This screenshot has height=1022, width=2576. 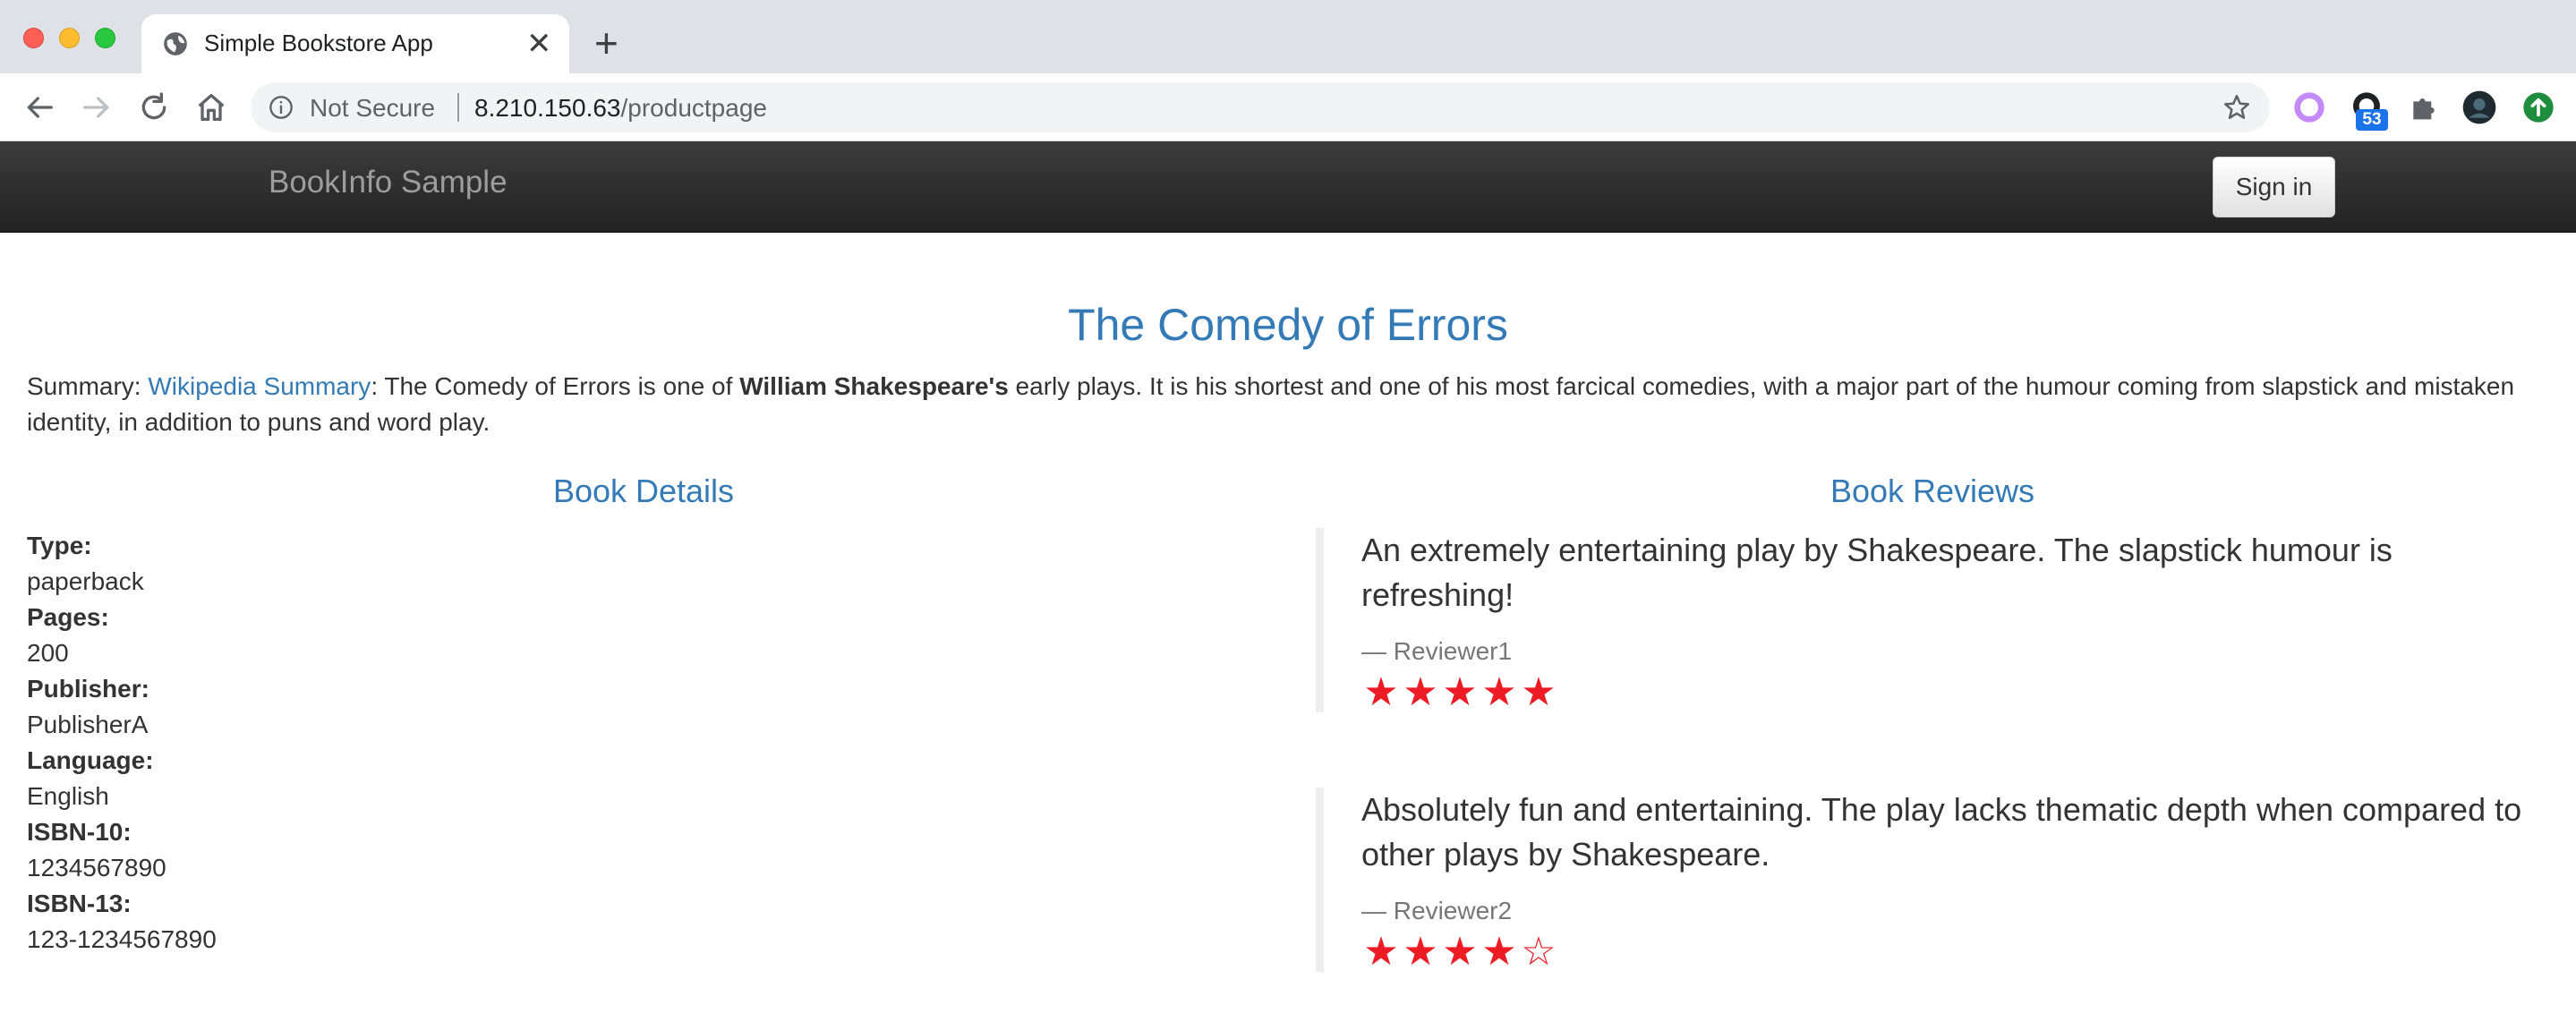 What do you see at coordinates (388, 182) in the screenshot?
I see `navbar-brand: BookInfo Sample` at bounding box center [388, 182].